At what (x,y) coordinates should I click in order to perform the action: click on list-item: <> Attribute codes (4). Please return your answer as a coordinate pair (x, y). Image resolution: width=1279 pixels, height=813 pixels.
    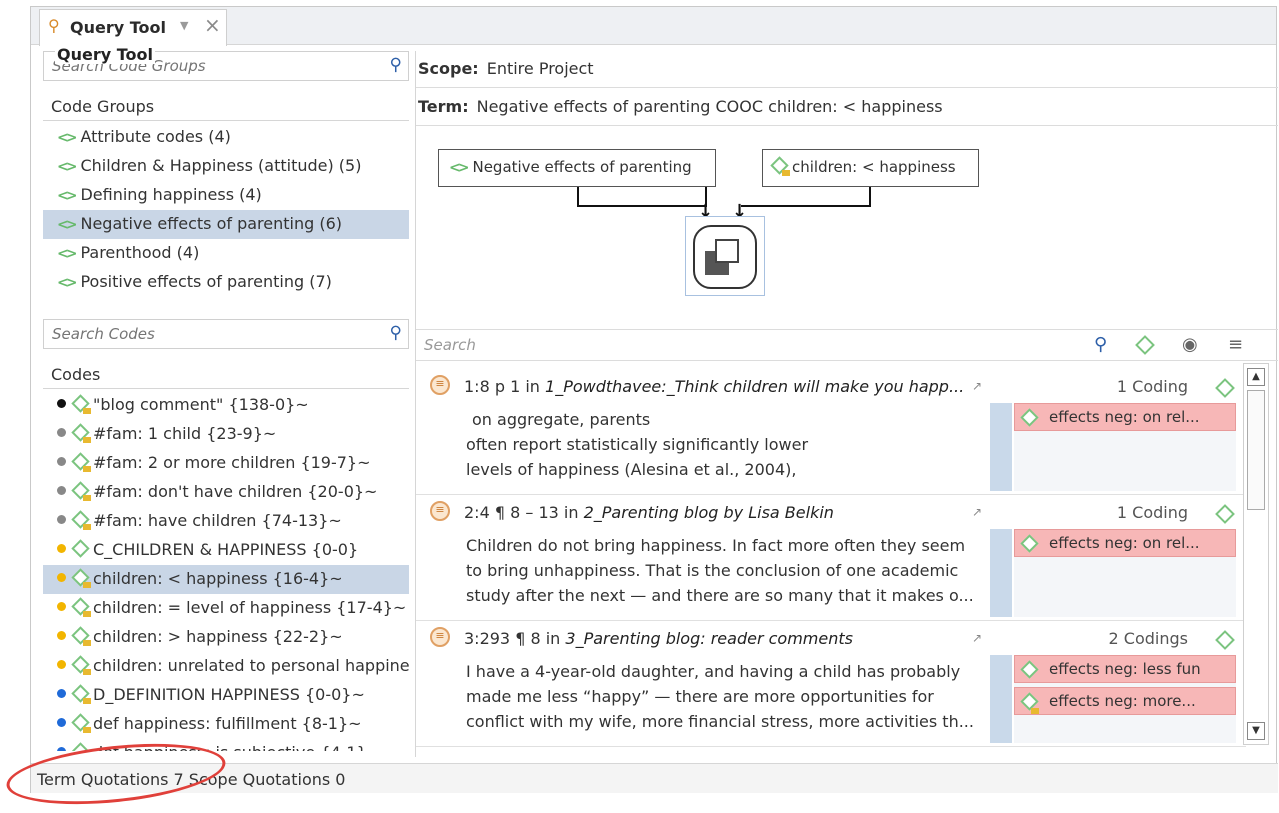
    Looking at the image, I should click on (226, 137).